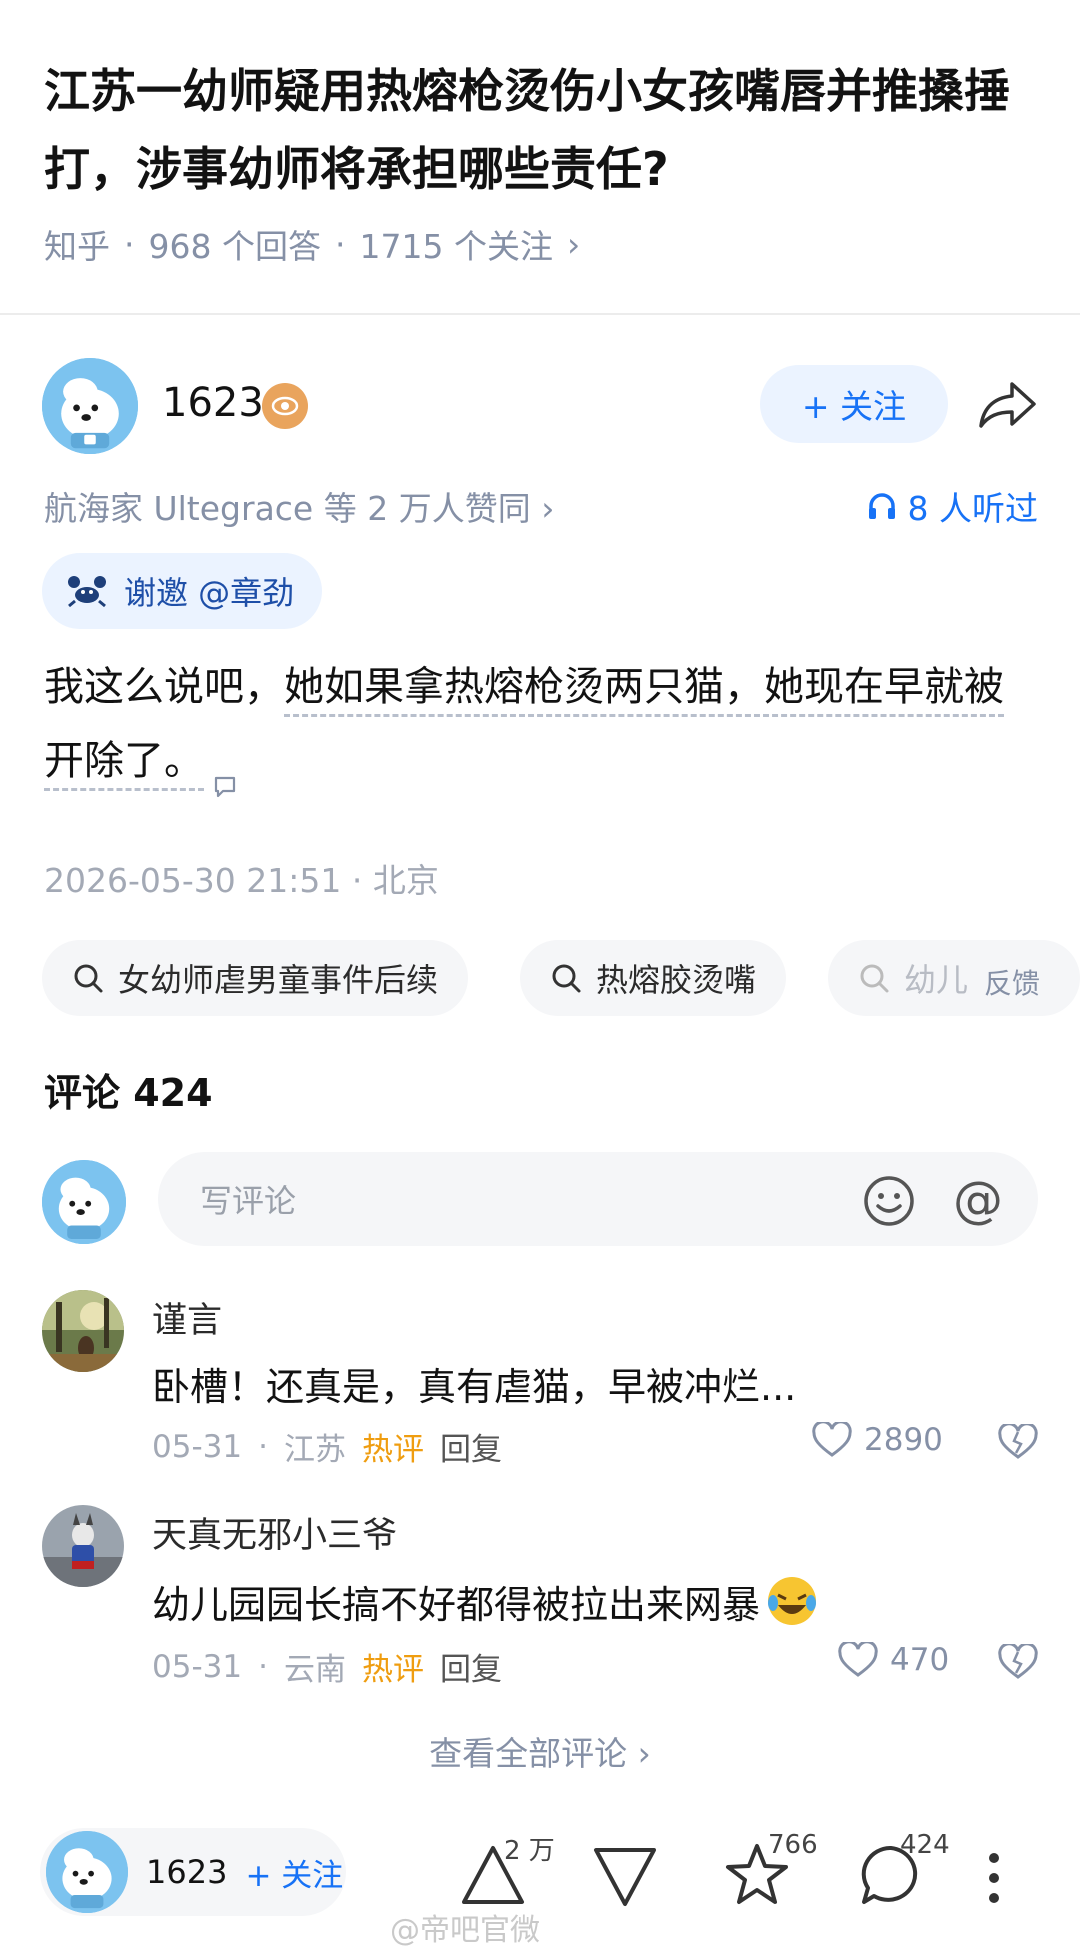 The height and width of the screenshot is (1949, 1080). What do you see at coordinates (87, 592) in the screenshot?
I see `crab-icon` at bounding box center [87, 592].